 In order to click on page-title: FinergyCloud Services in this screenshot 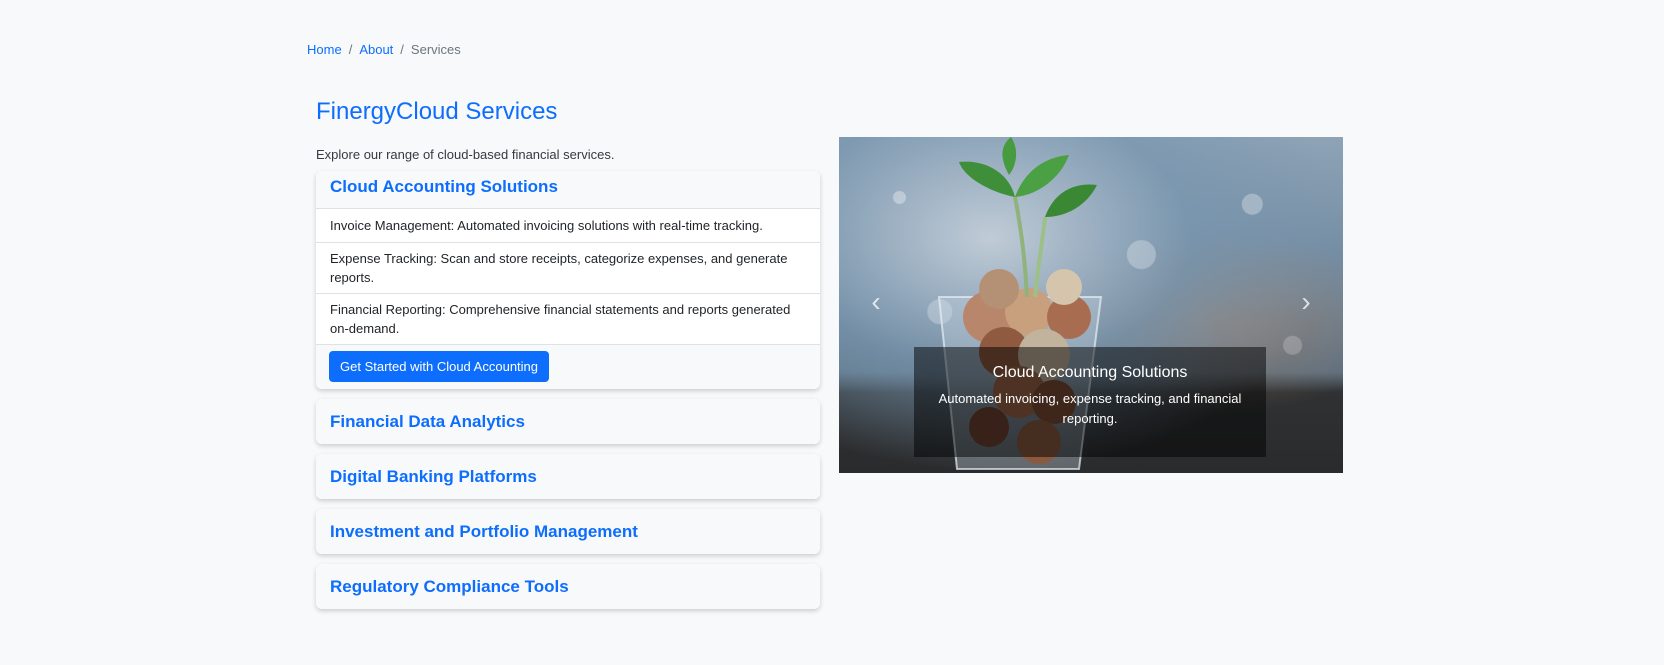, I will do `click(437, 111)`.